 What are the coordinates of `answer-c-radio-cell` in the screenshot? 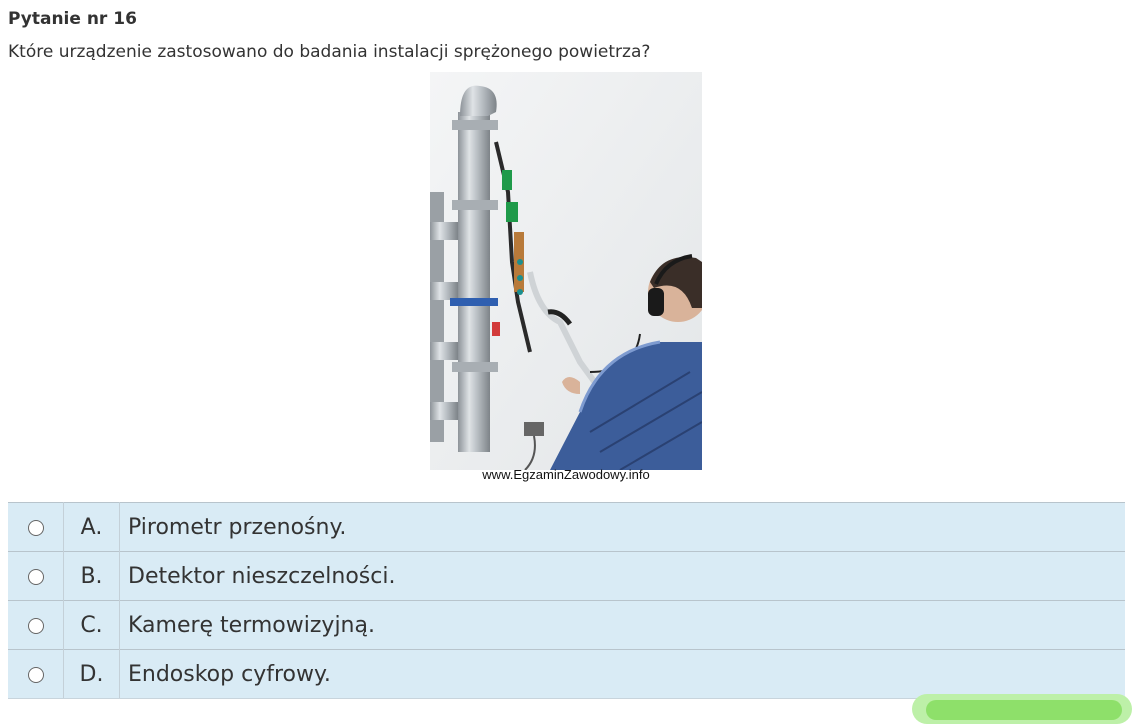 It's located at (36, 625).